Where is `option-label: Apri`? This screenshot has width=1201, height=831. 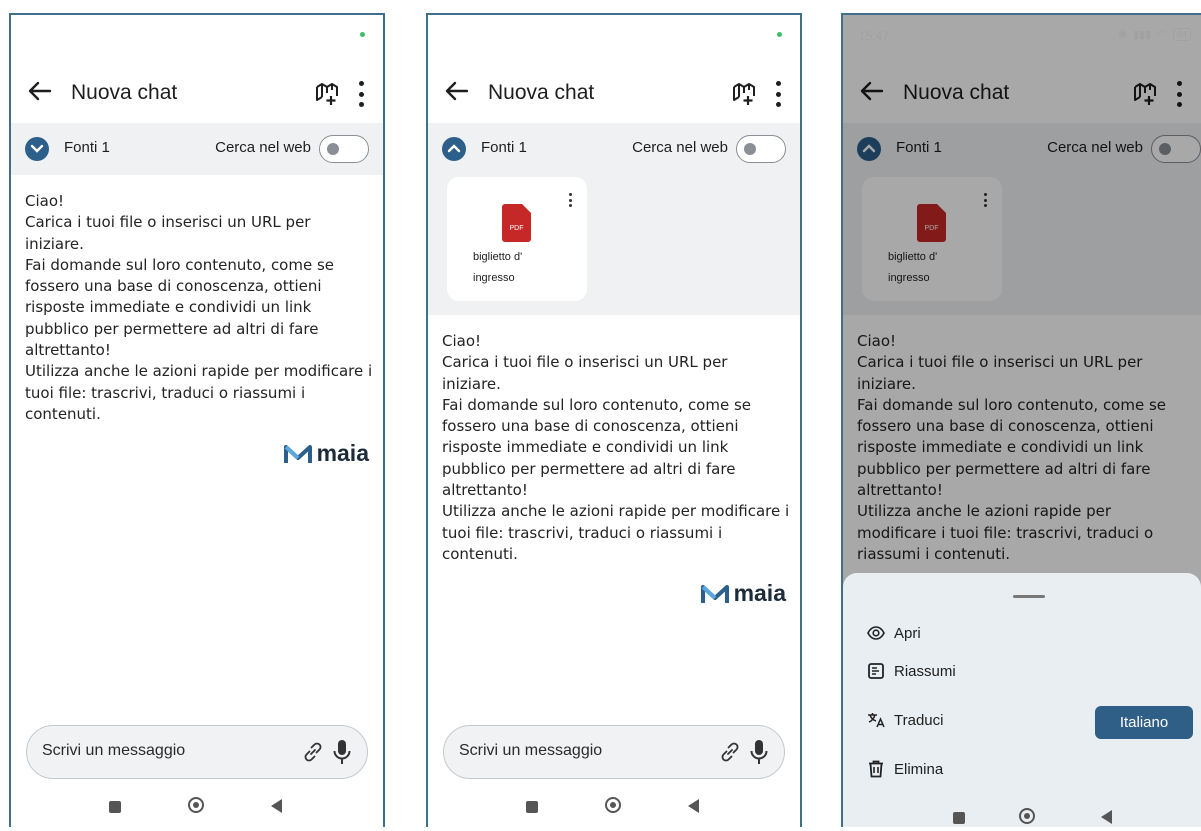 option-label: Apri is located at coordinates (907, 633).